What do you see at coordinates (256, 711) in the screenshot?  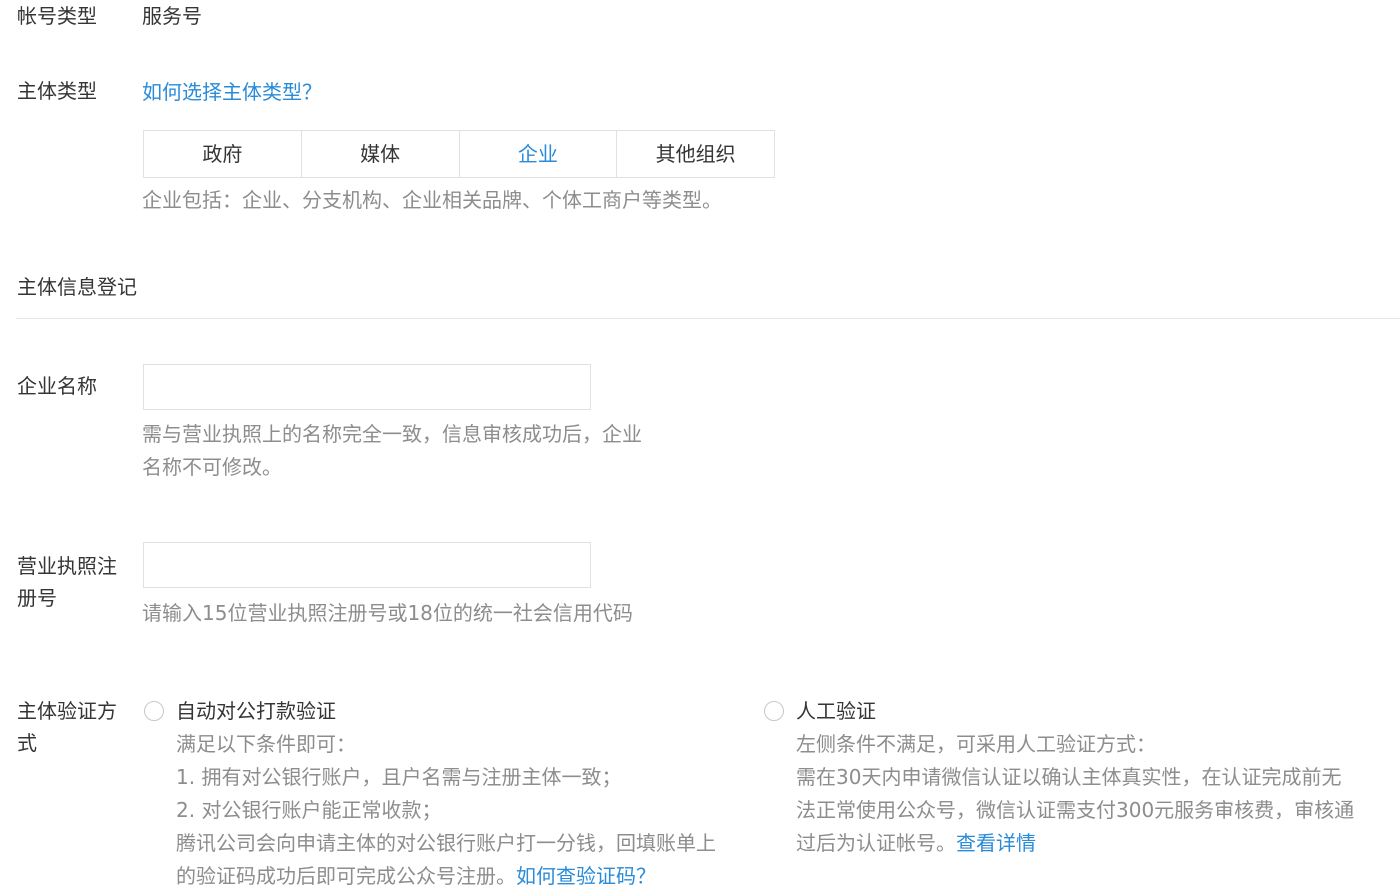 I see `auto-verification-title: 自动对公打款验证` at bounding box center [256, 711].